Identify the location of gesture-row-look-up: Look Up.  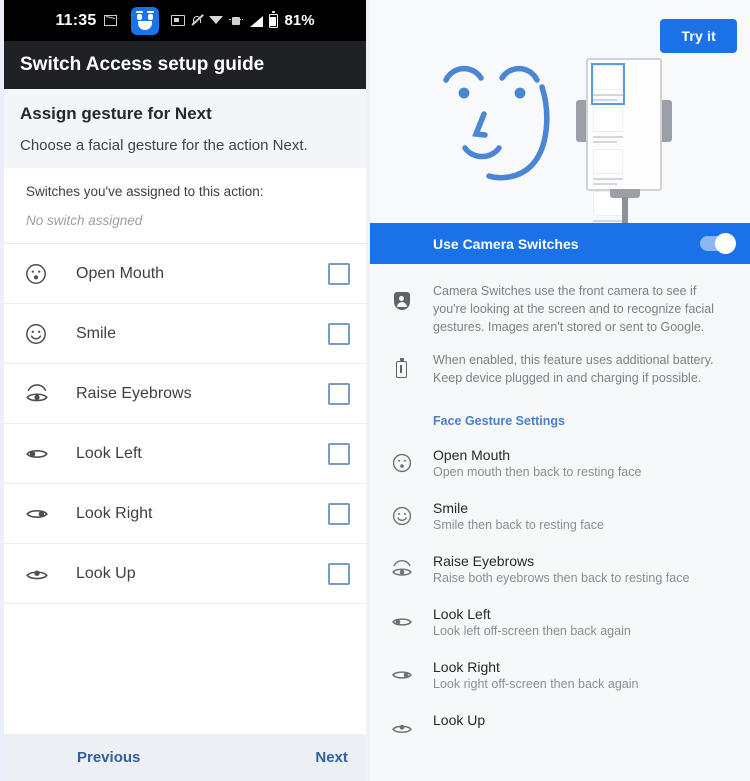
(185, 574).